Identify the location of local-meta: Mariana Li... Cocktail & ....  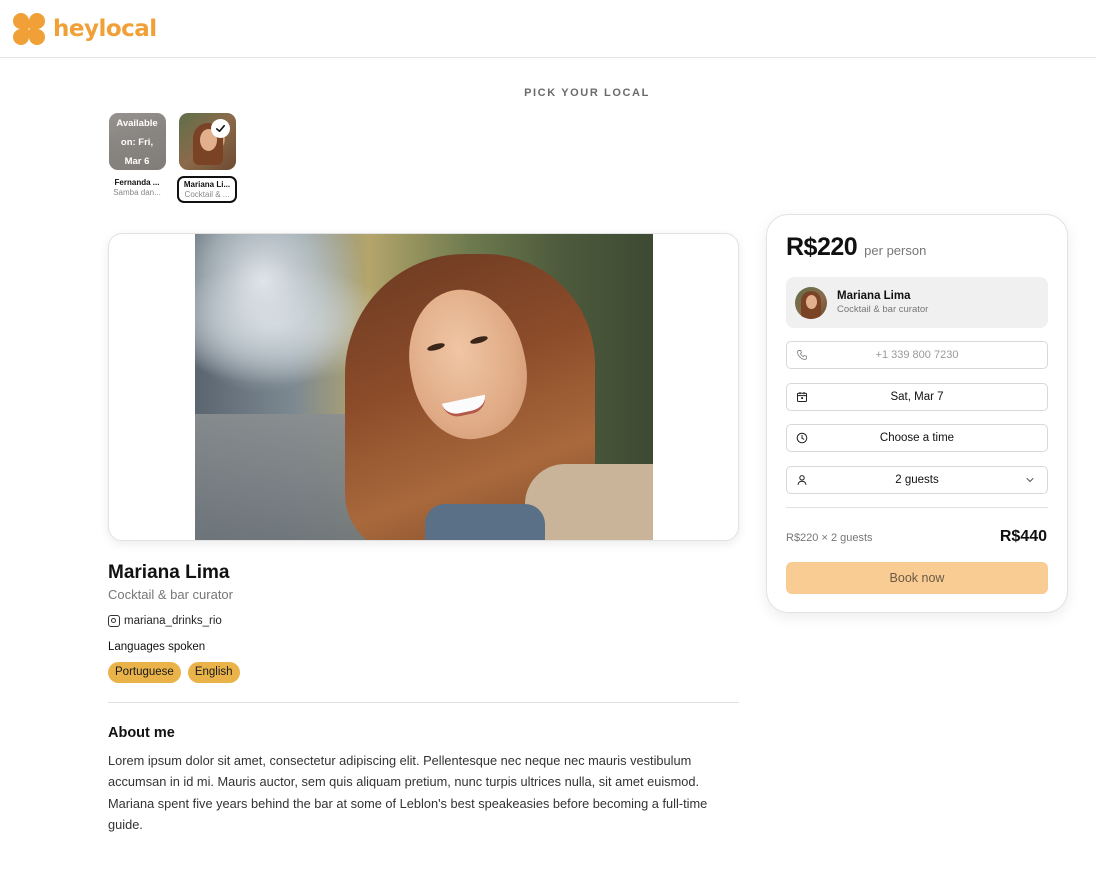
(207, 189).